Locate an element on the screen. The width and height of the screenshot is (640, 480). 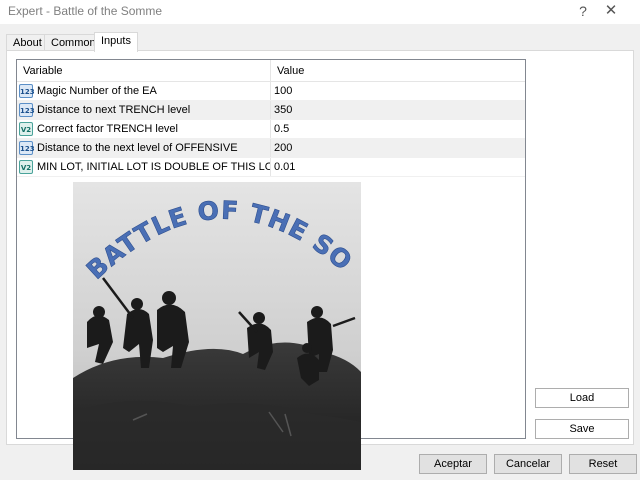
column-header-value: Value is located at coordinates (398, 71).